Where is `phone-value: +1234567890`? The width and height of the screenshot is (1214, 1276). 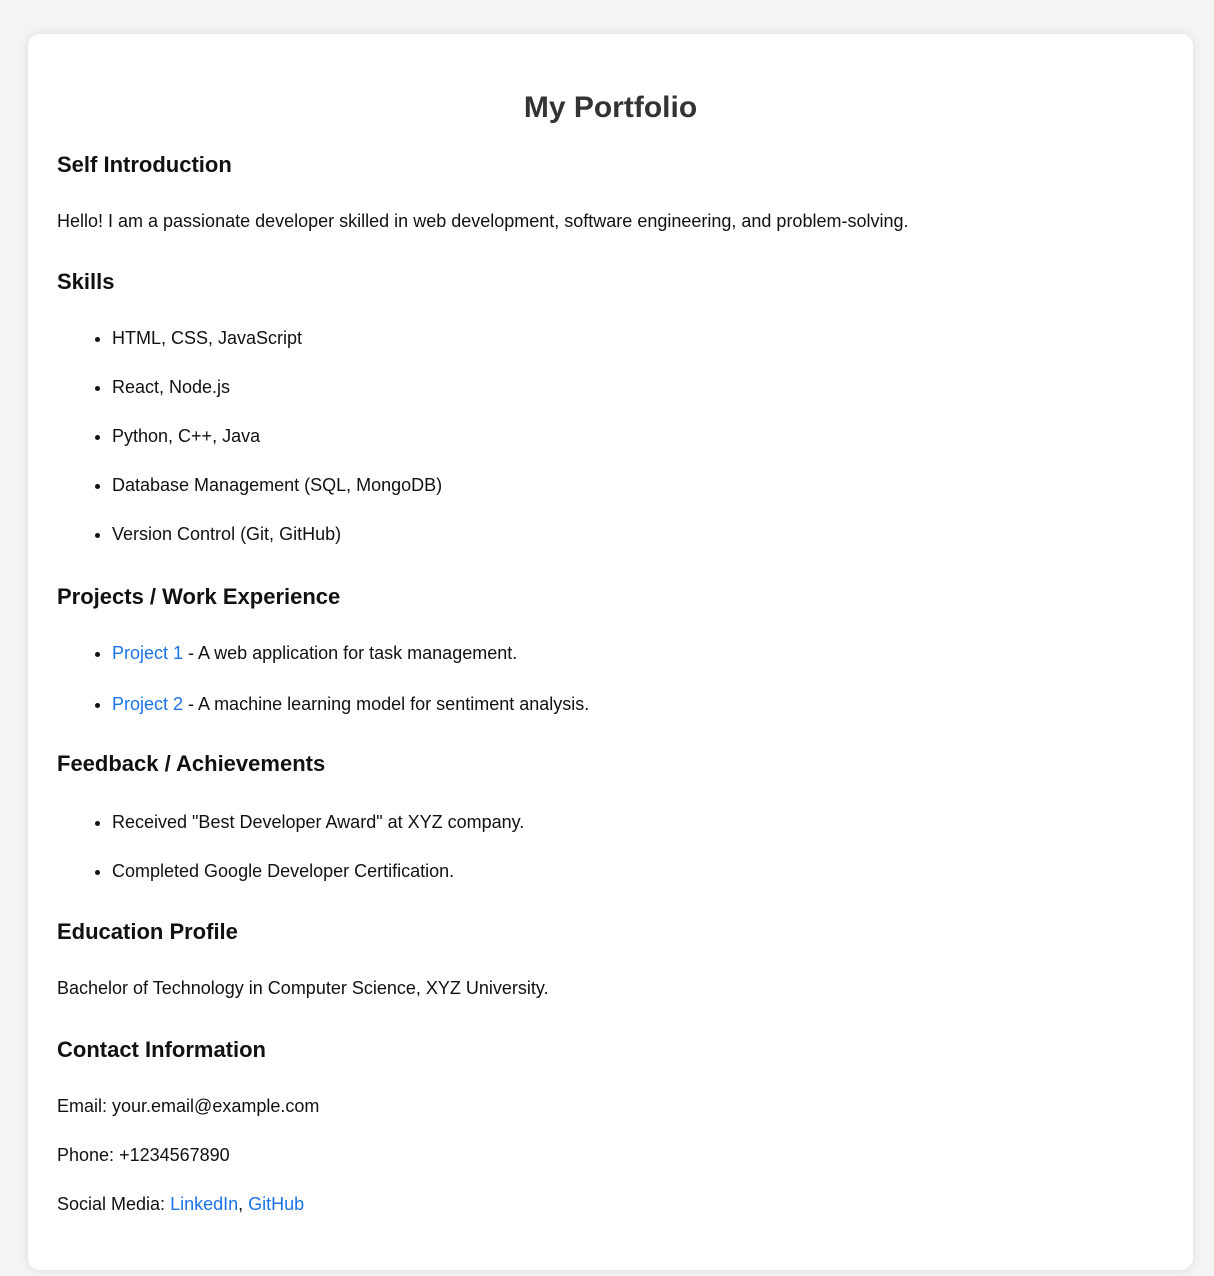
phone-value: +1234567890 is located at coordinates (174, 1155).